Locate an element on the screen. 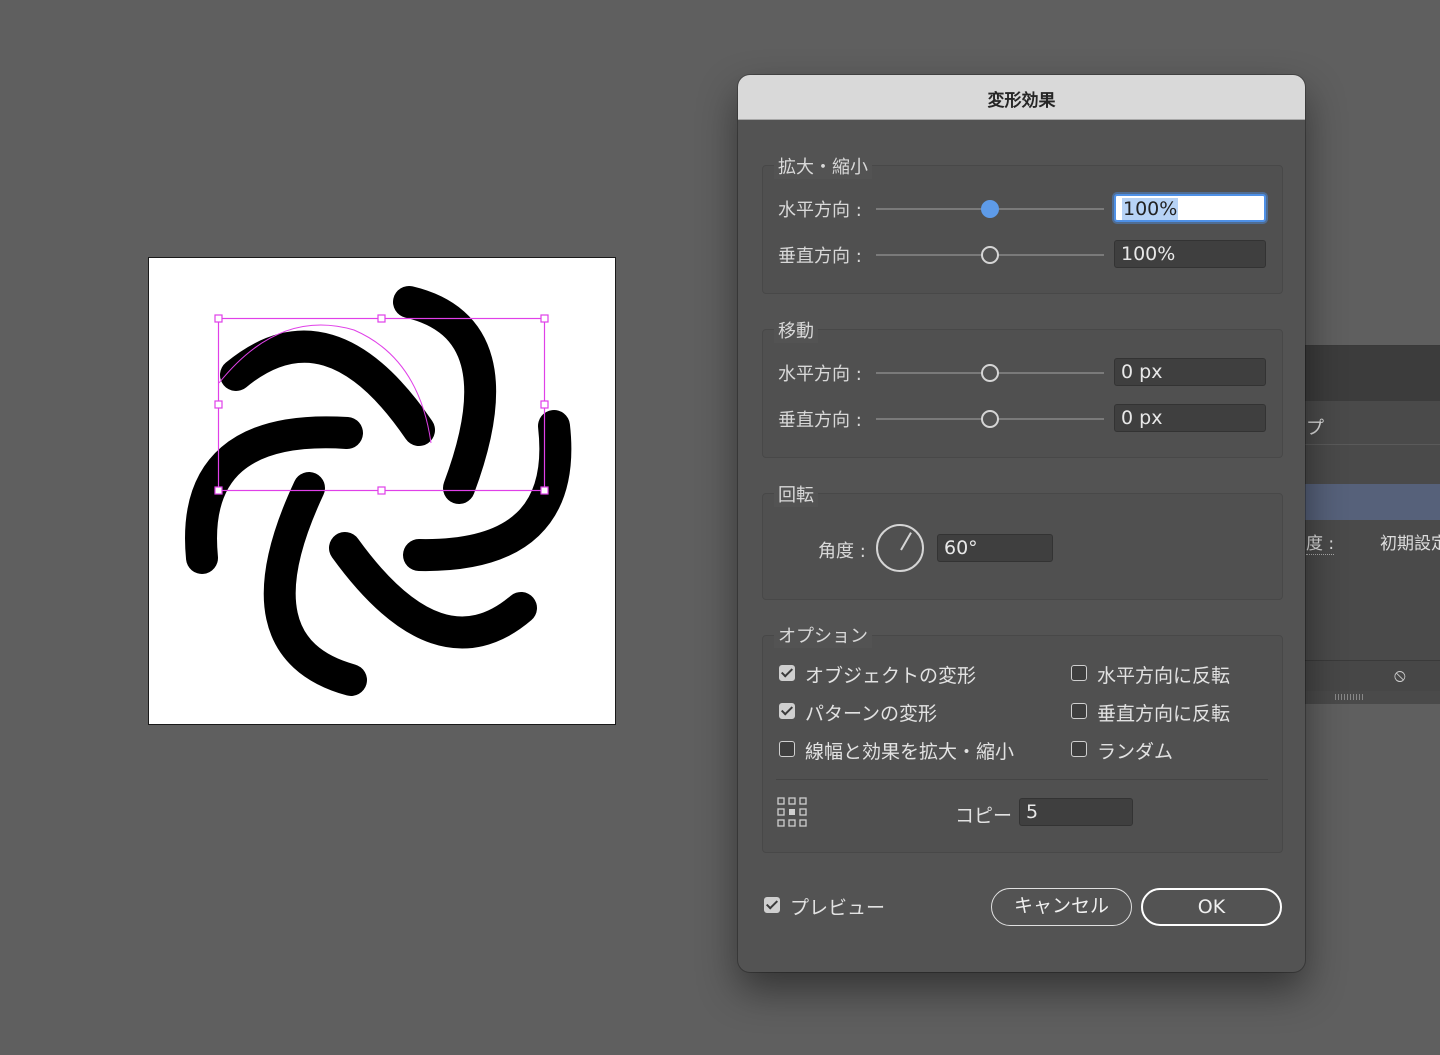  no-entry-icon: ⦸ is located at coordinates (1400, 675).